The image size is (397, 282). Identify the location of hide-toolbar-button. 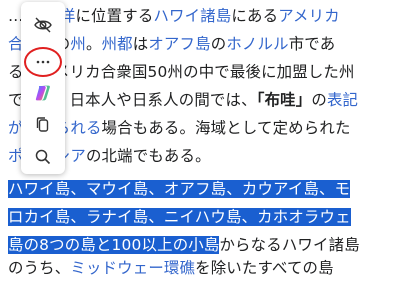
(43, 25).